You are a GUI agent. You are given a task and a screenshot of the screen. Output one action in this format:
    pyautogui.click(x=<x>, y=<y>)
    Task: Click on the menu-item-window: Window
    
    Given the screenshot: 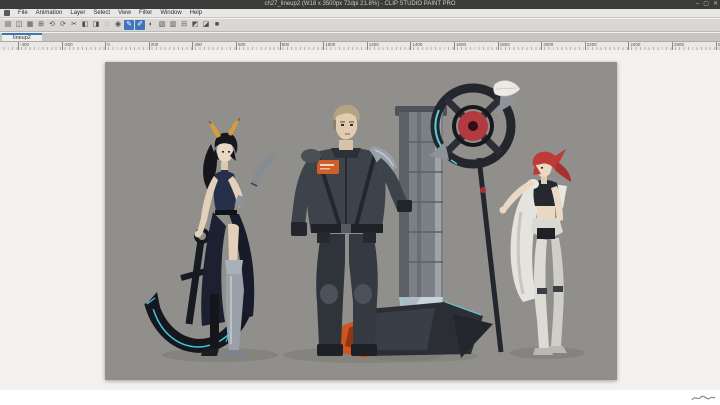 What is the action you would take?
    pyautogui.click(x=170, y=13)
    